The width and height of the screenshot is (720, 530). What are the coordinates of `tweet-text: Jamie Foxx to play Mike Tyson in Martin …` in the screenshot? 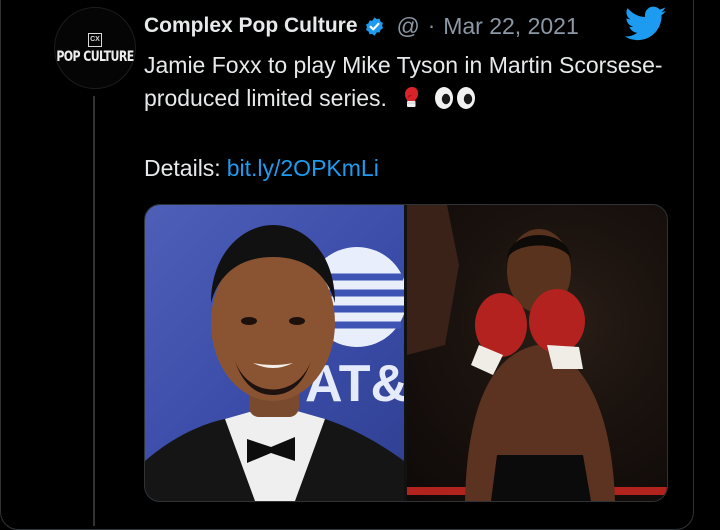 It's located at (404, 82).